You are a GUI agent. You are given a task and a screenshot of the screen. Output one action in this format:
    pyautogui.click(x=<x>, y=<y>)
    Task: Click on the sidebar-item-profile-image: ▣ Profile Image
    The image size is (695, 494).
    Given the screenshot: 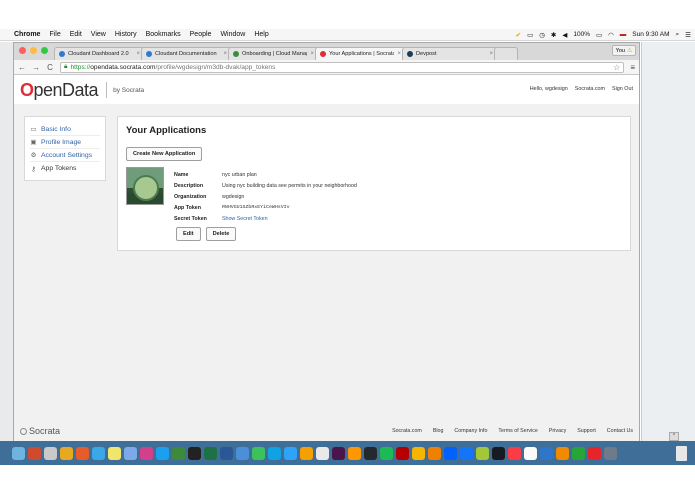 What is the action you would take?
    pyautogui.click(x=65, y=142)
    